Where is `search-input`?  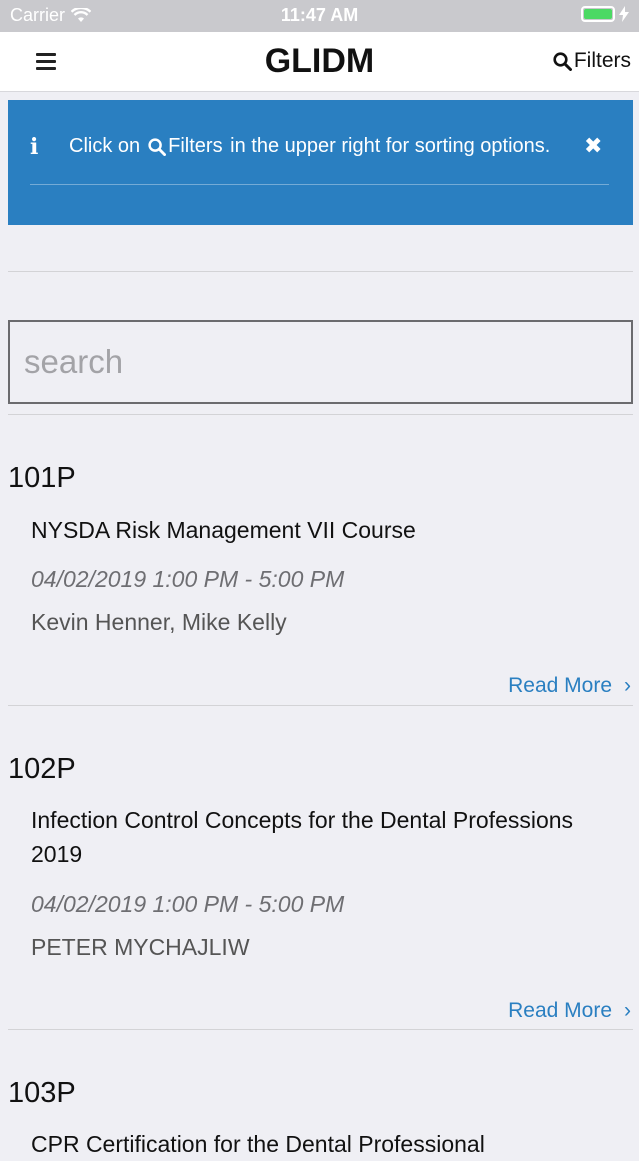 search-input is located at coordinates (320, 362).